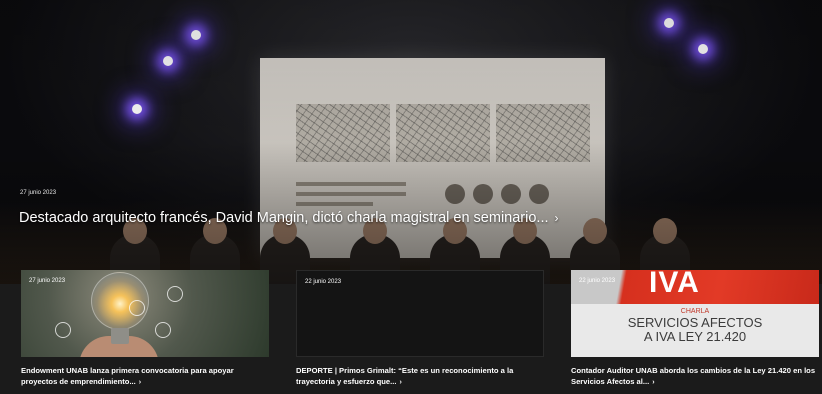  I want to click on team-icon, so click(163, 330).